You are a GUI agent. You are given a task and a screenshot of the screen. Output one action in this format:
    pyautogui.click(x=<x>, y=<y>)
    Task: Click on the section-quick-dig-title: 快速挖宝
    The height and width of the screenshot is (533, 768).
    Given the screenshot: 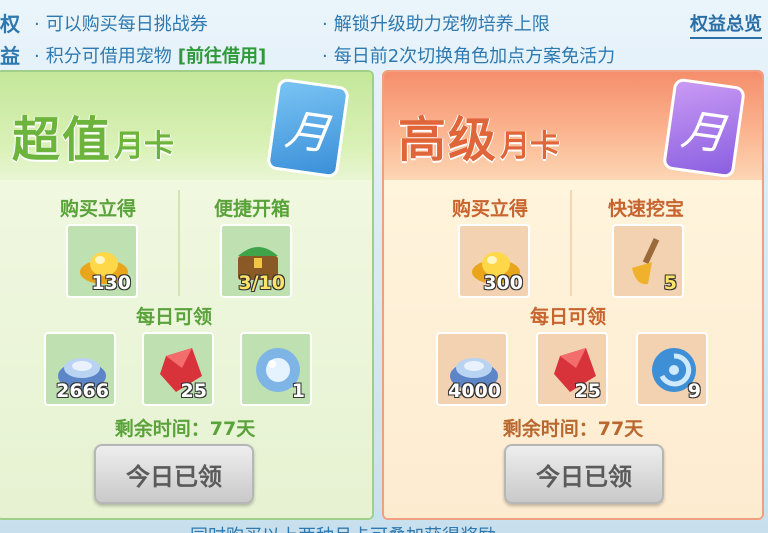 What is the action you would take?
    pyautogui.click(x=646, y=209)
    